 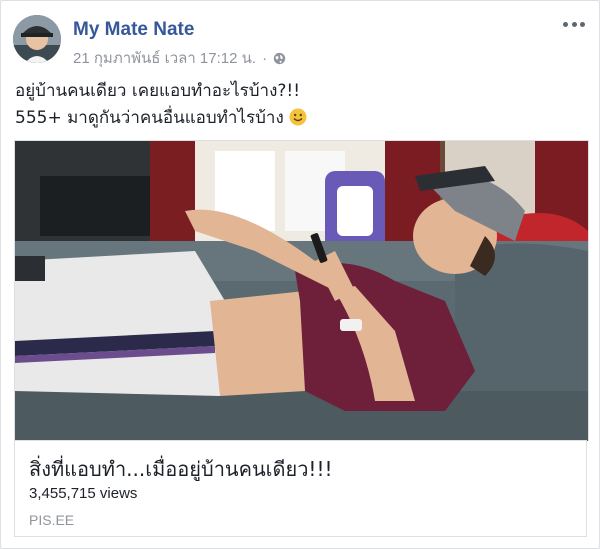 I want to click on author-name: My Mate Nate, so click(x=133, y=30).